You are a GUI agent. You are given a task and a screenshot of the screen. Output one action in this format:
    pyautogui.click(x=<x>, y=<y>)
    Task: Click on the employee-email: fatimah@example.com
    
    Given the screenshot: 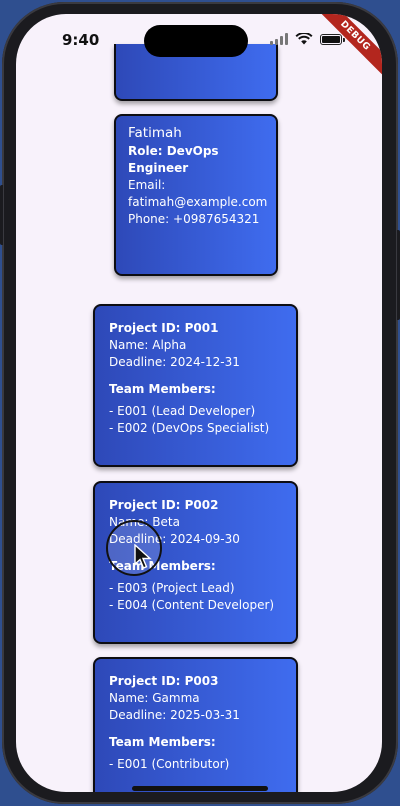 What is the action you would take?
    pyautogui.click(x=198, y=202)
    